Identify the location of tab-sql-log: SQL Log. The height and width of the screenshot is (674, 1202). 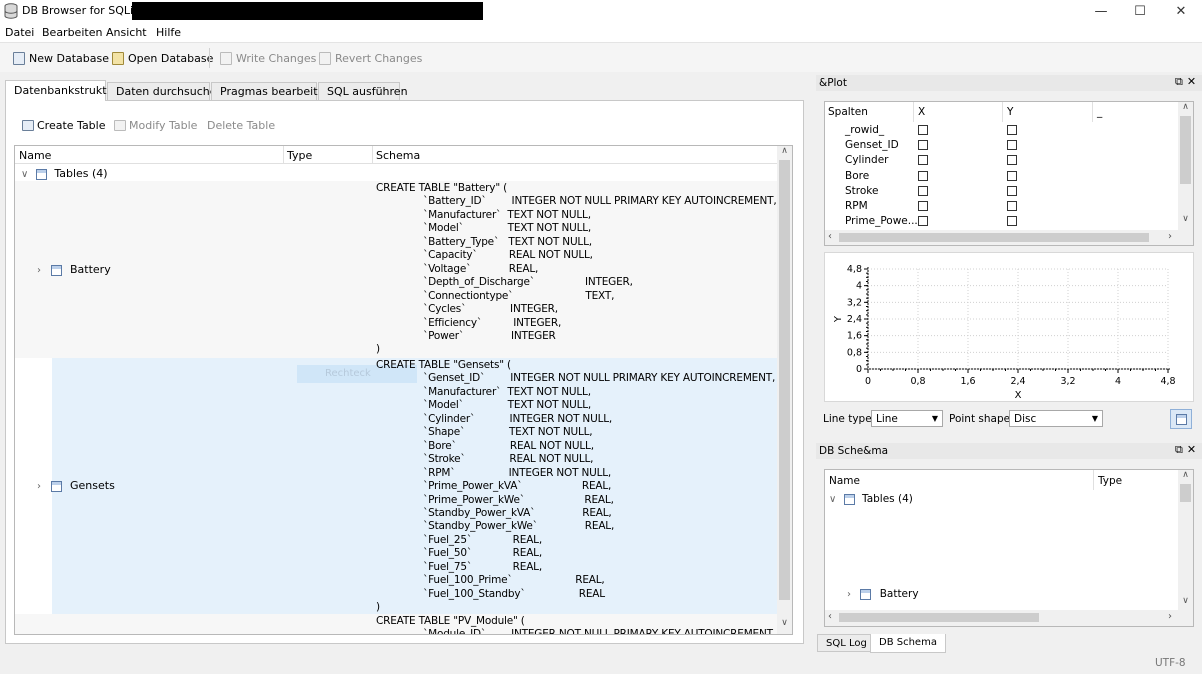
(846, 643).